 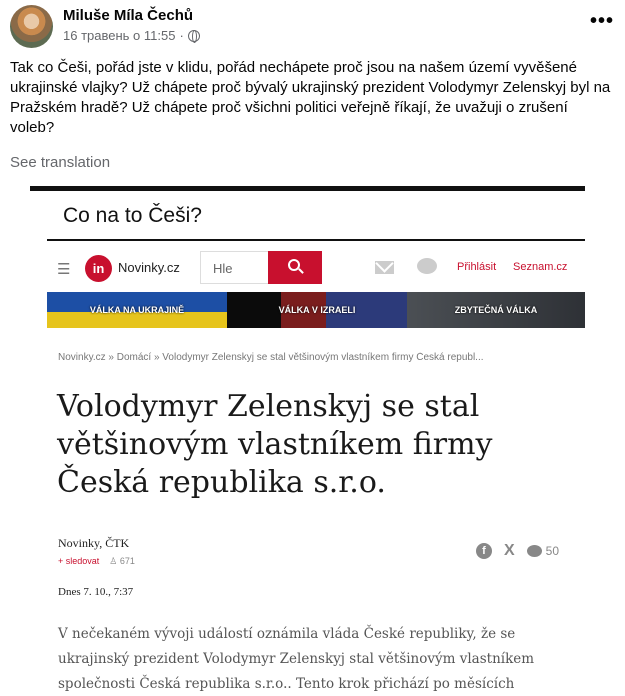 What do you see at coordinates (60, 162) in the screenshot?
I see `see-translation-link: See translation` at bounding box center [60, 162].